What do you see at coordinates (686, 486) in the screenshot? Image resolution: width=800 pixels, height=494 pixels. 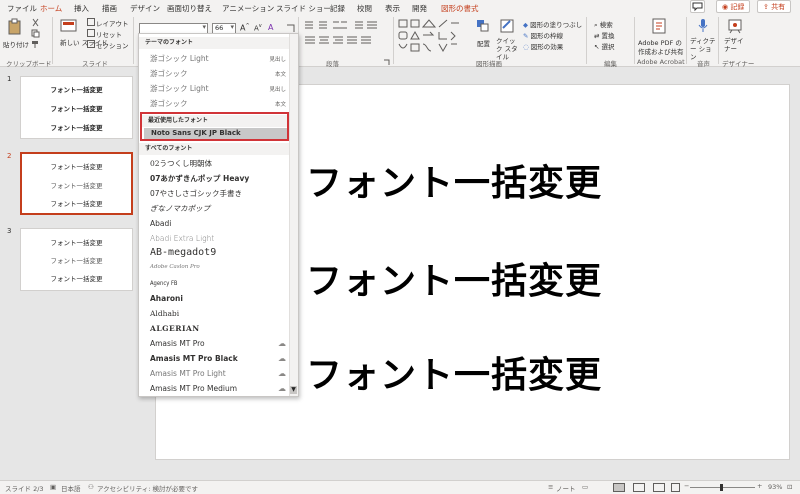 I see `zoom-out-icon: −` at bounding box center [686, 486].